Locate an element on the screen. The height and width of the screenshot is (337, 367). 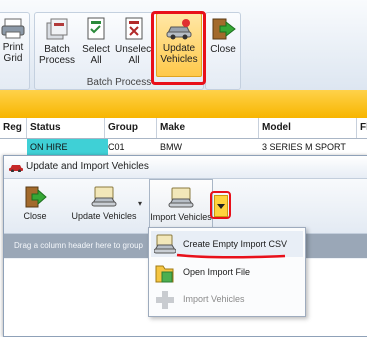
group-by-hint: Drag a column header here to group is located at coordinates (78, 245).